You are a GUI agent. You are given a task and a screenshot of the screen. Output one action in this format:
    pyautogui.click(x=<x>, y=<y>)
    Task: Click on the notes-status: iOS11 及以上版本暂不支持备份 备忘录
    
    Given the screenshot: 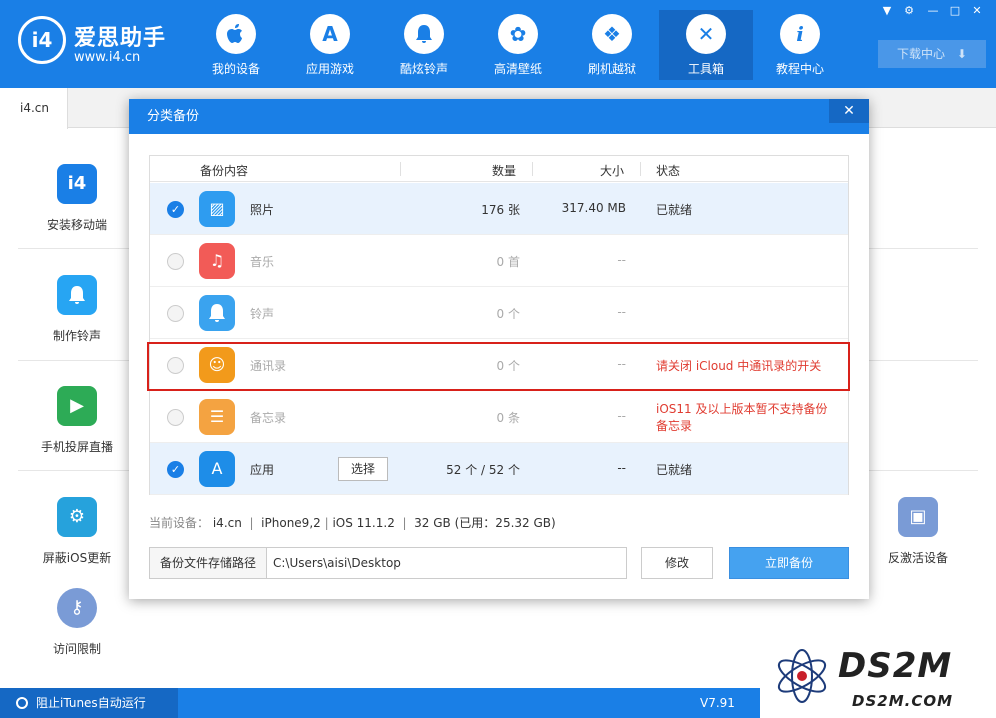 What is the action you would take?
    pyautogui.click(x=742, y=417)
    